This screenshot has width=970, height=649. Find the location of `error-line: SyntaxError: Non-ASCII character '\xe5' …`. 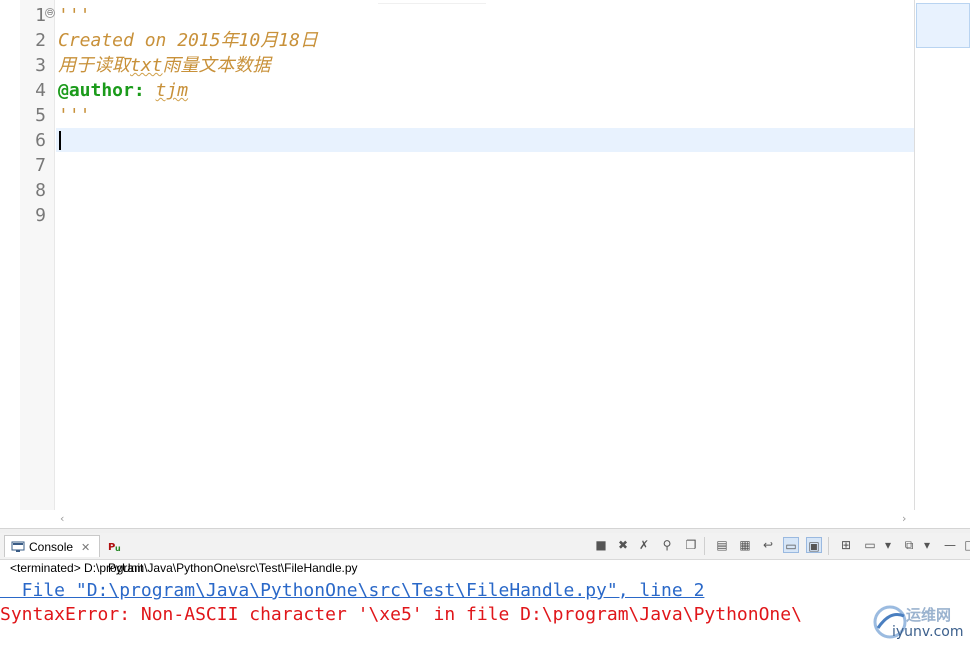

error-line: SyntaxError: Non-ASCII character '\xe5' … is located at coordinates (401, 614).